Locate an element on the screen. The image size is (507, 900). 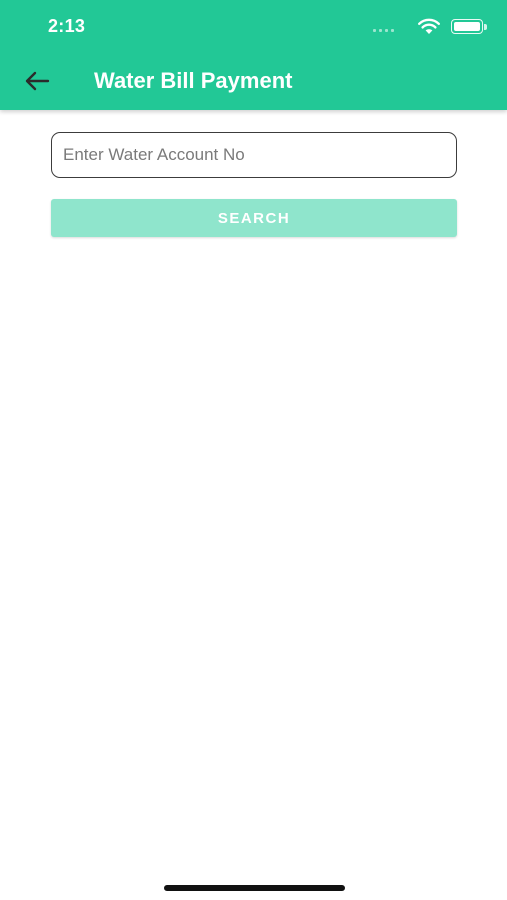
back-button is located at coordinates (37, 81).